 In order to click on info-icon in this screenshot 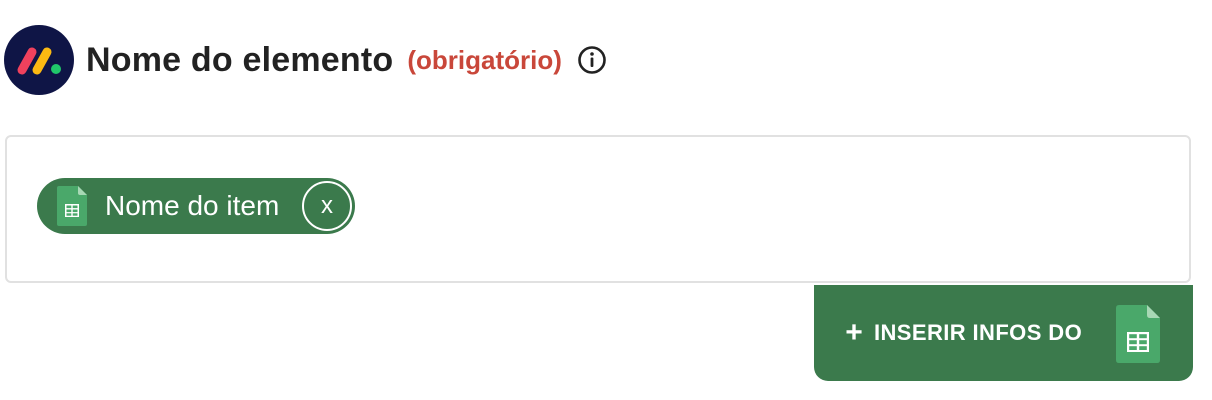, I will do `click(592, 60)`.